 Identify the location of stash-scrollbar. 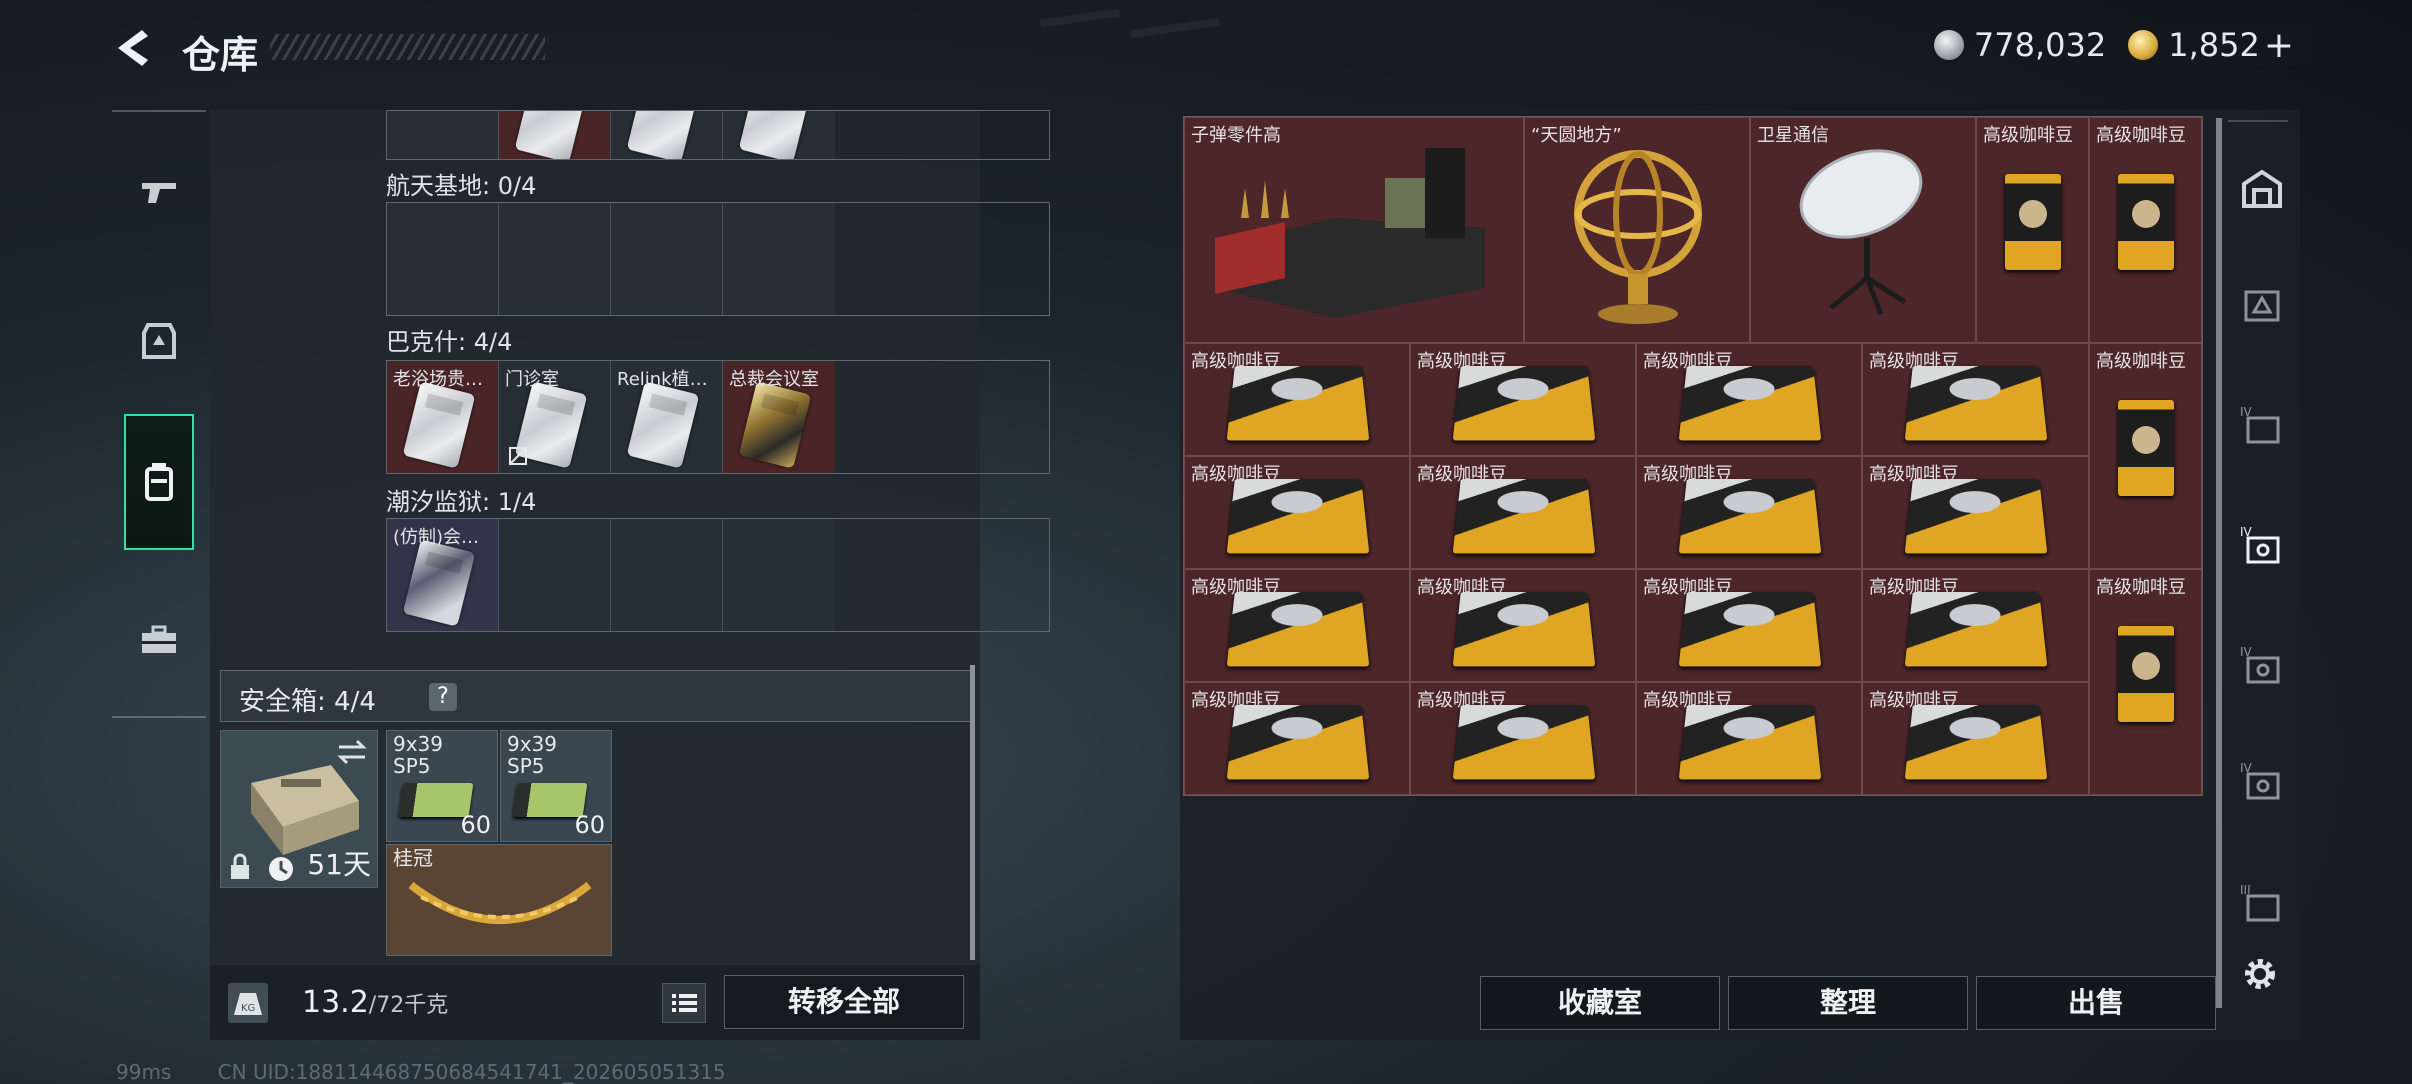
(972, 812).